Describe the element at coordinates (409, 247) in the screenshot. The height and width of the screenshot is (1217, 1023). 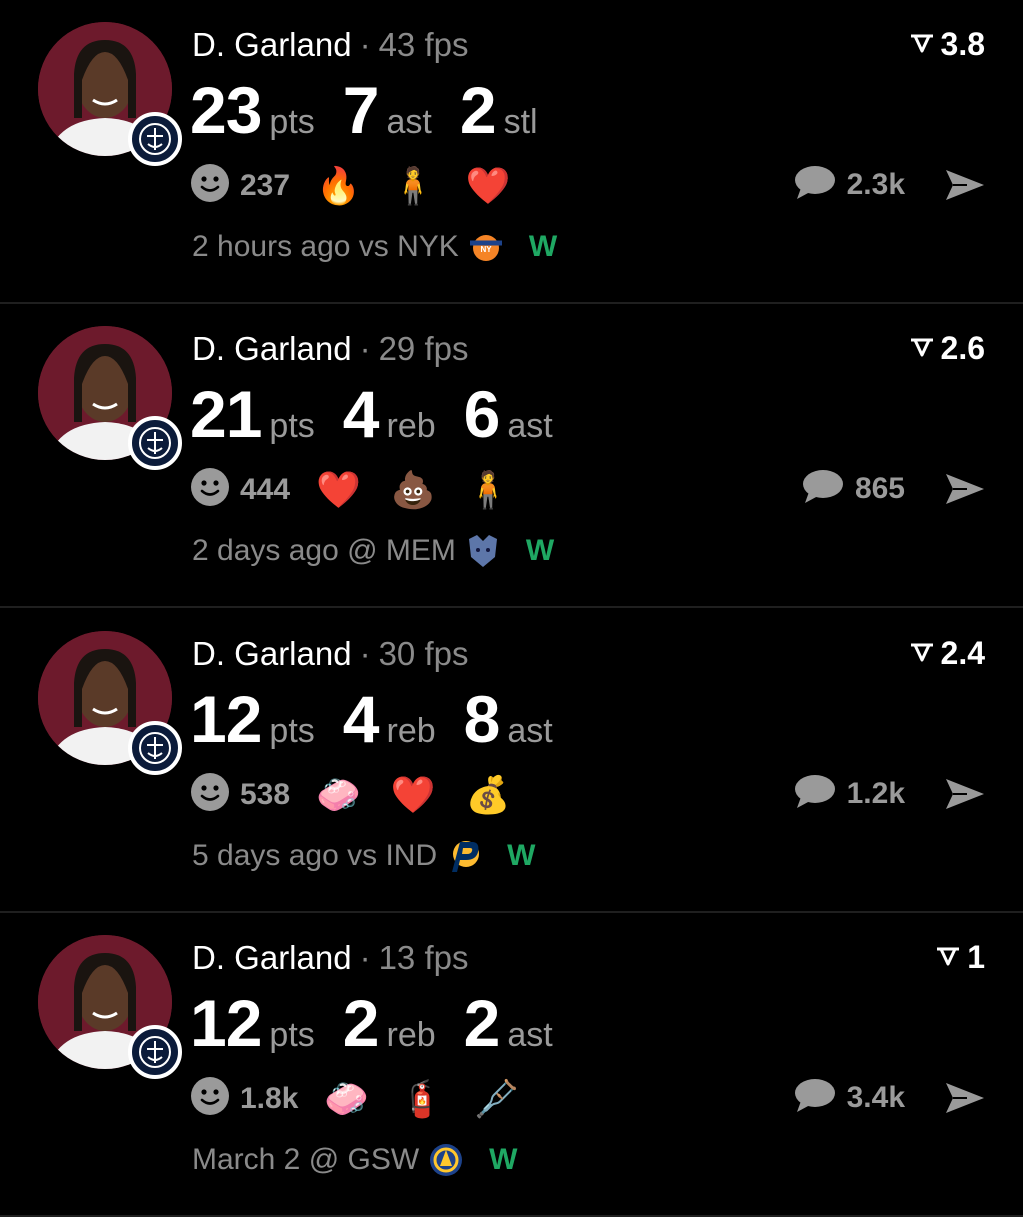
I see `matchup: vs NYK` at that location.